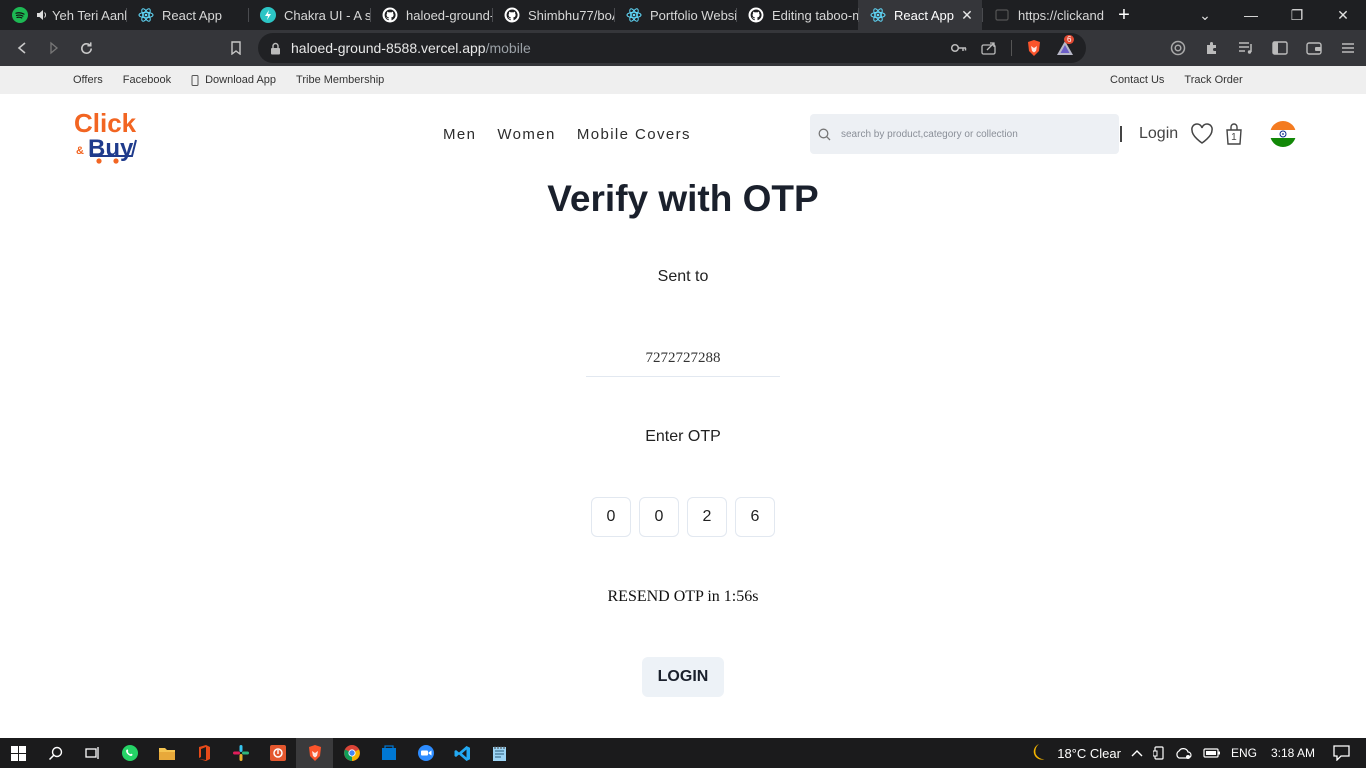 The image size is (1366, 768). Describe the element at coordinates (756, 15) in the screenshot. I see `github-icon` at that location.